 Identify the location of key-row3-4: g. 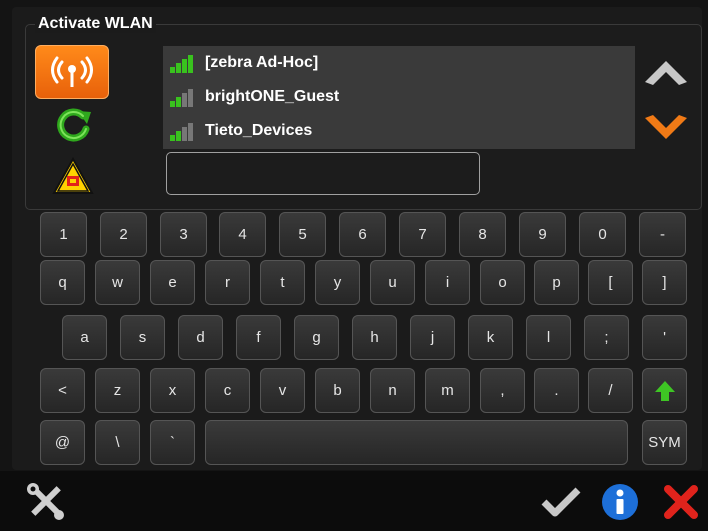
(316, 337).